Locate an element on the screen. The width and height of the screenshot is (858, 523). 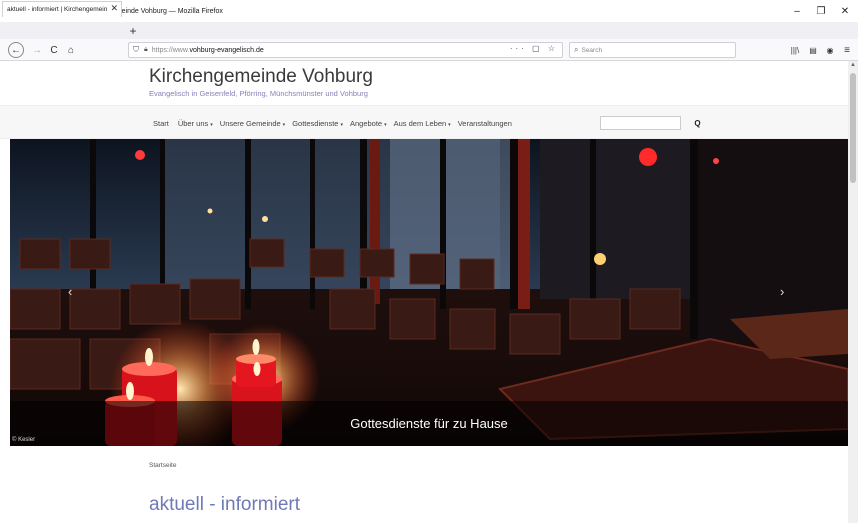
breadcrumb: Startseite is located at coordinates (162, 465).